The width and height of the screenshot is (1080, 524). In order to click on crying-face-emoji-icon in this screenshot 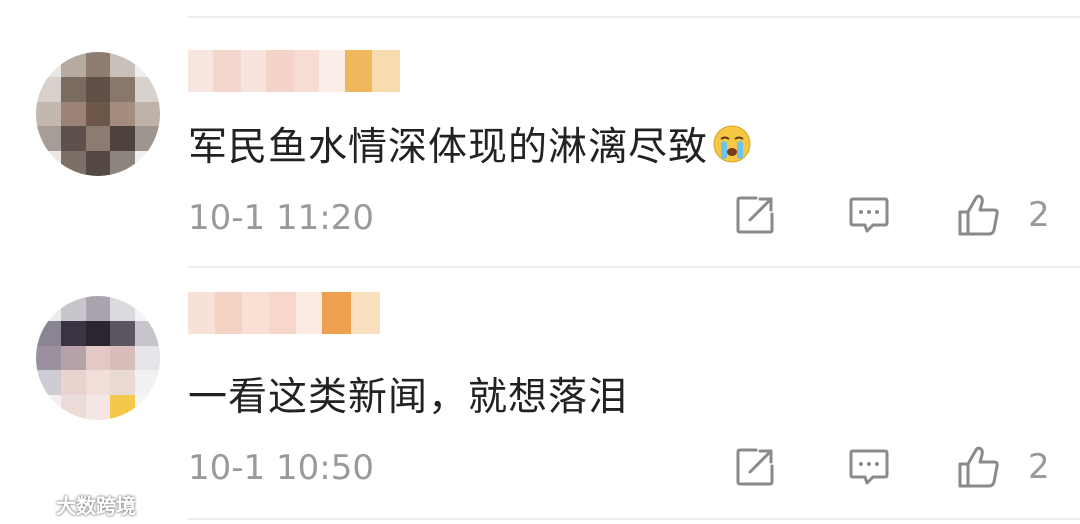, I will do `click(732, 144)`.